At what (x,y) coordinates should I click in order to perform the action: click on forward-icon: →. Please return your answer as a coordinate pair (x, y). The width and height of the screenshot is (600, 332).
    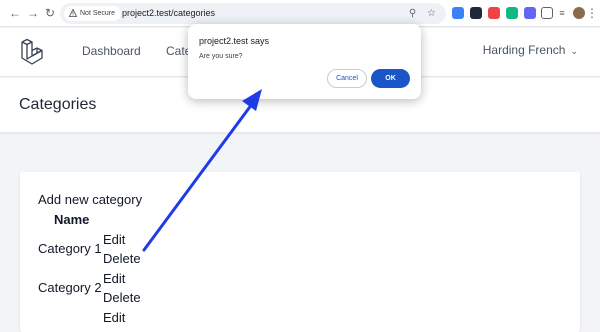
    Looking at the image, I should click on (33, 13).